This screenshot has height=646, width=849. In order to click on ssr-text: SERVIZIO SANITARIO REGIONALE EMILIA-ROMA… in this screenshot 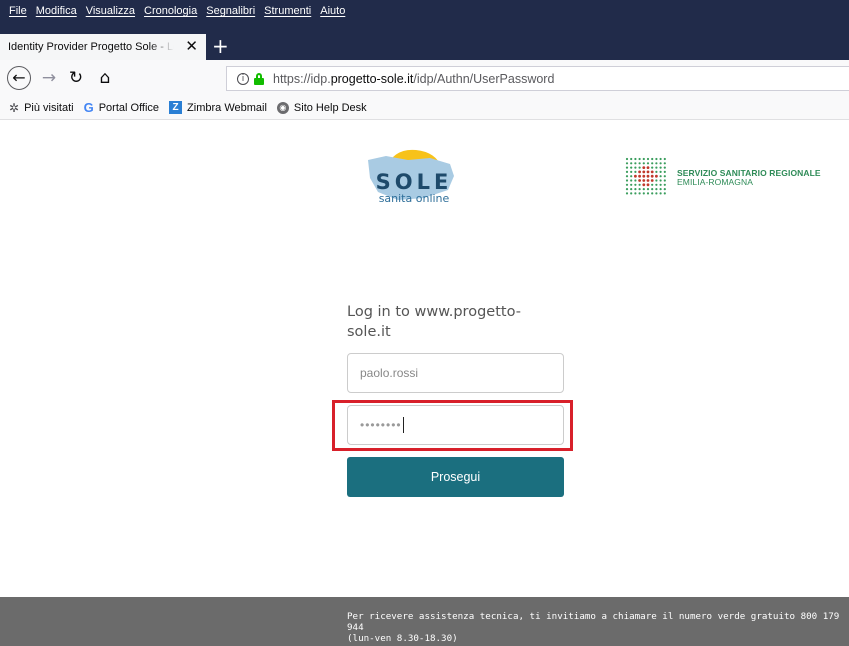, I will do `click(749, 178)`.